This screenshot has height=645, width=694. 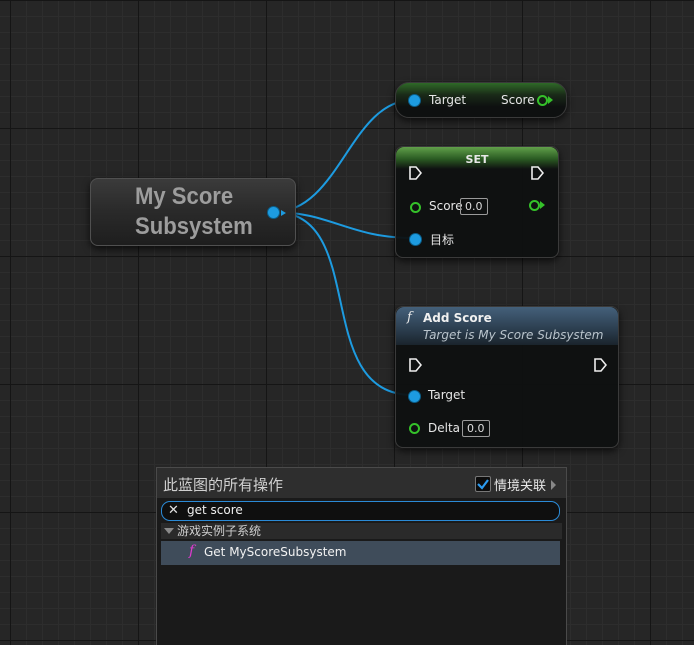 I want to click on category-label: 游戏实例子系统, so click(x=219, y=531).